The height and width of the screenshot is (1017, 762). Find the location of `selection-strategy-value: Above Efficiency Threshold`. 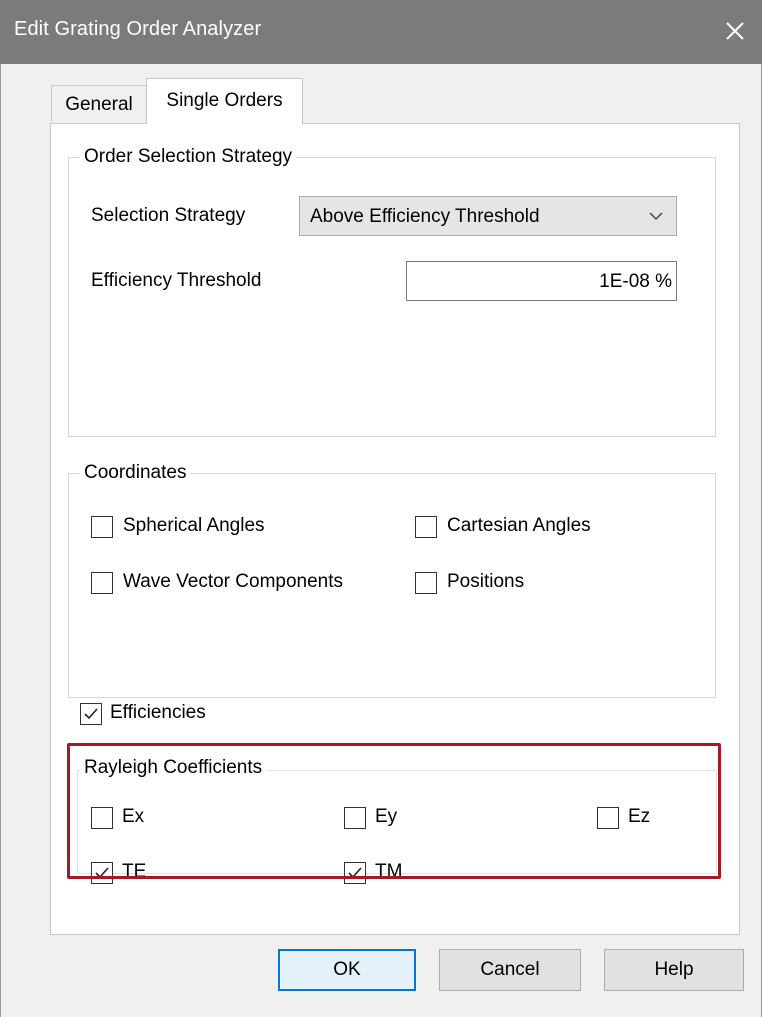

selection-strategy-value: Above Efficiency Threshold is located at coordinates (425, 216).